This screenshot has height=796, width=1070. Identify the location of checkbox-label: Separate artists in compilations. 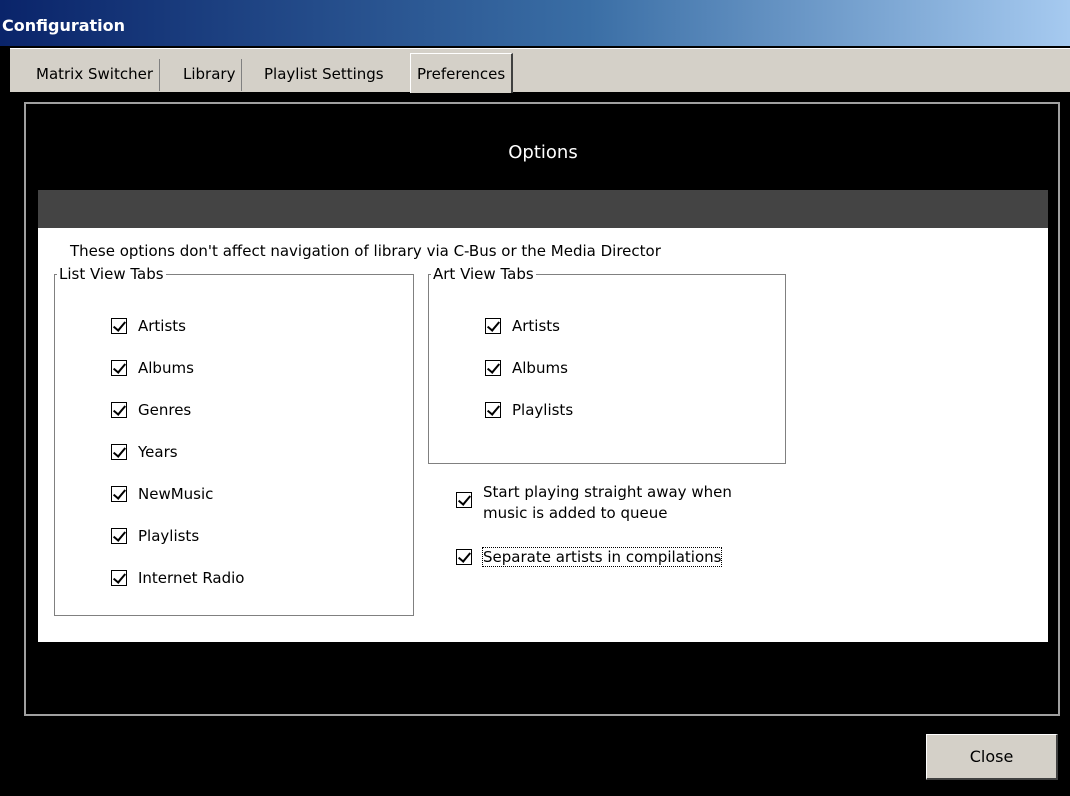
(602, 557).